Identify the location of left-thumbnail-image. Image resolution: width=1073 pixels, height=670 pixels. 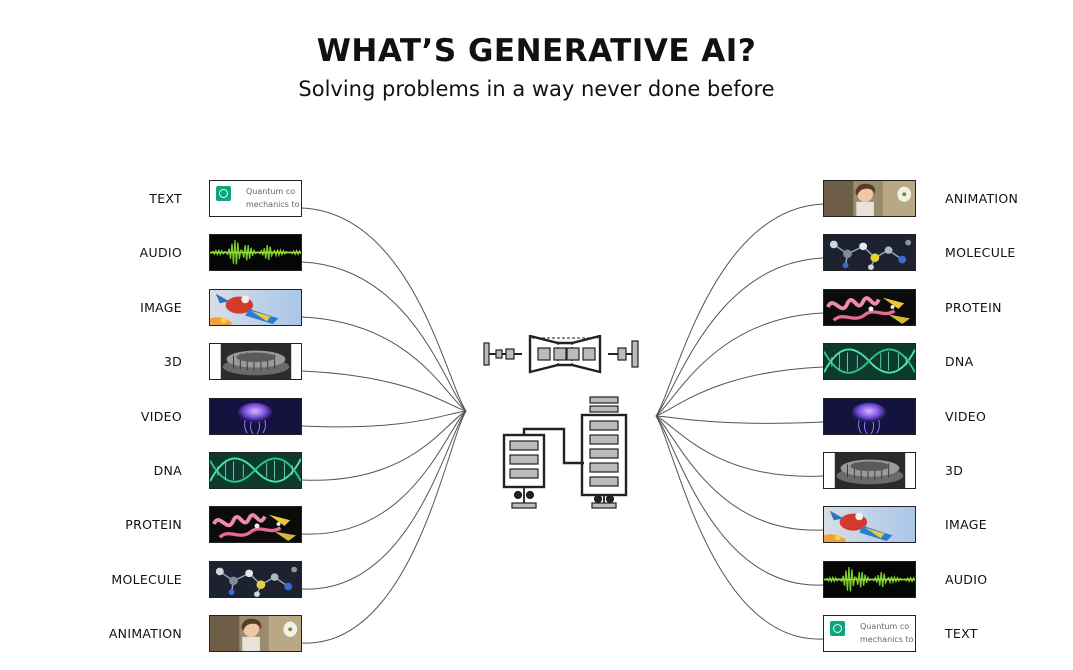
(255, 307).